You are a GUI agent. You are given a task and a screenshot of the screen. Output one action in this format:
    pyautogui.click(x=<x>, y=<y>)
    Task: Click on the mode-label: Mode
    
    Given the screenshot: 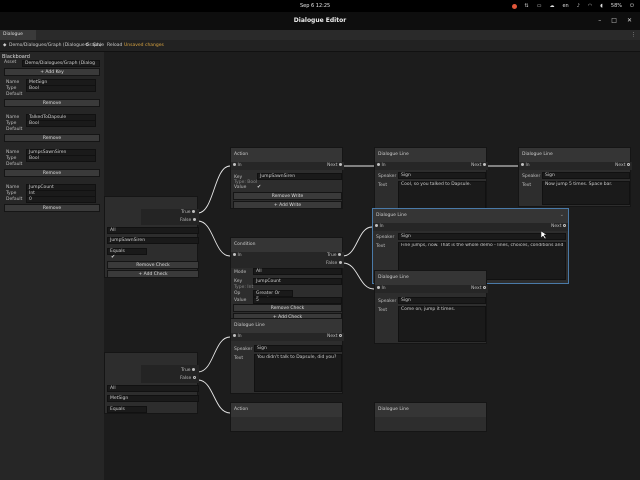 What is the action you would take?
    pyautogui.click(x=240, y=272)
    